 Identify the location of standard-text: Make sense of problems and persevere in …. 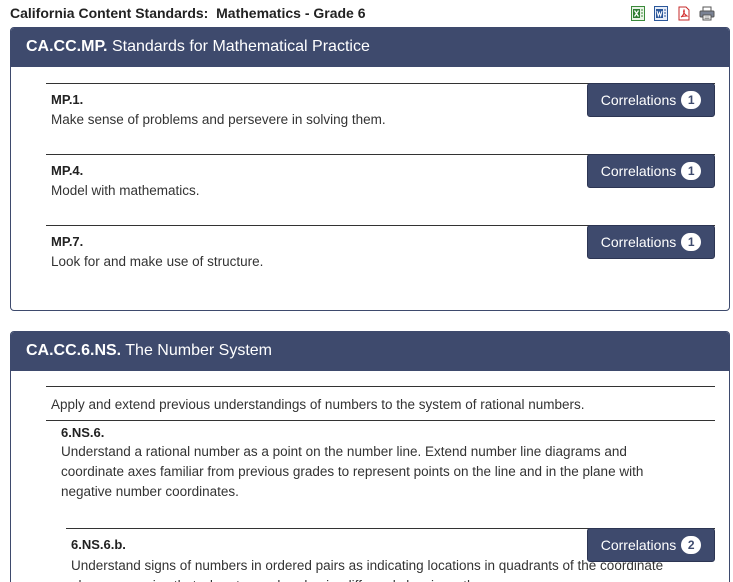
(218, 119).